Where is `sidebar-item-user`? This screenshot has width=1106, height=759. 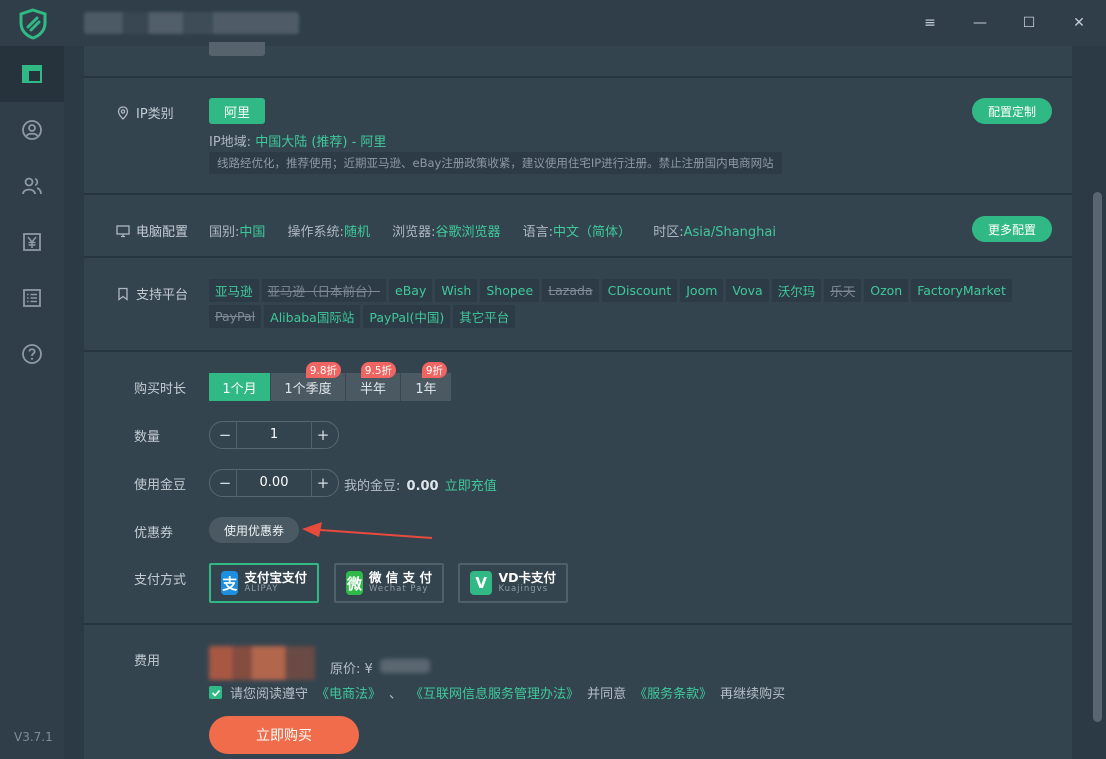 sidebar-item-user is located at coordinates (32, 130).